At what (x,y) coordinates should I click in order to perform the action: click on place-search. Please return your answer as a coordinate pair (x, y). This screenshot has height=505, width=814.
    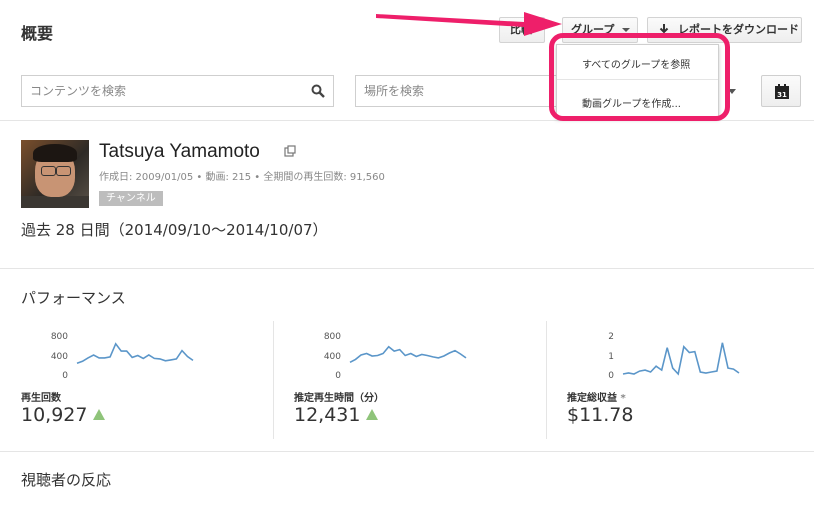
    Looking at the image, I should click on (460, 91).